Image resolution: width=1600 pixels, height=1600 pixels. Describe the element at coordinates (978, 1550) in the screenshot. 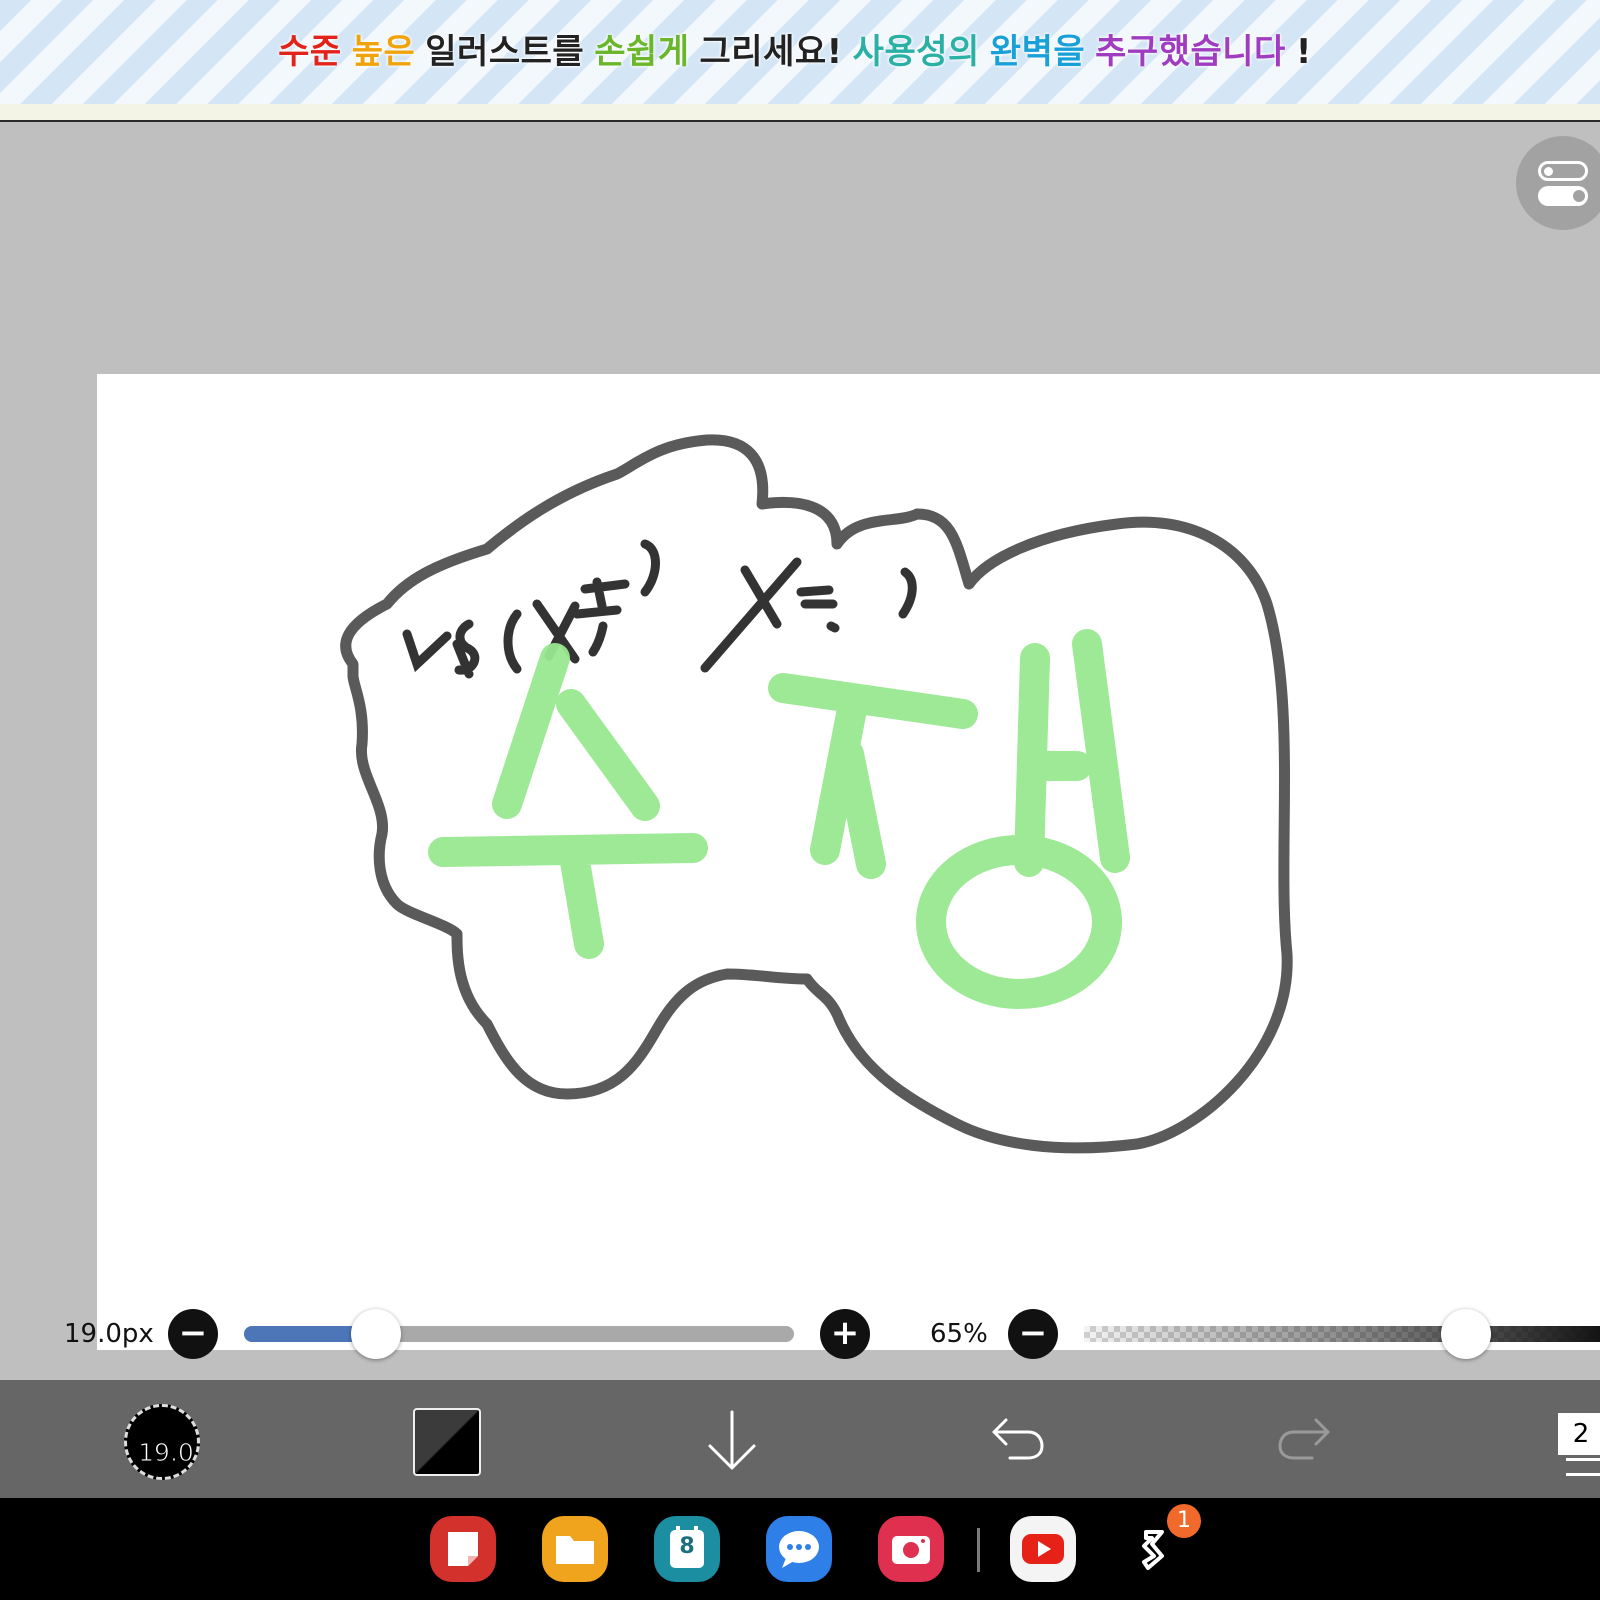

I see `dock-separator` at that location.